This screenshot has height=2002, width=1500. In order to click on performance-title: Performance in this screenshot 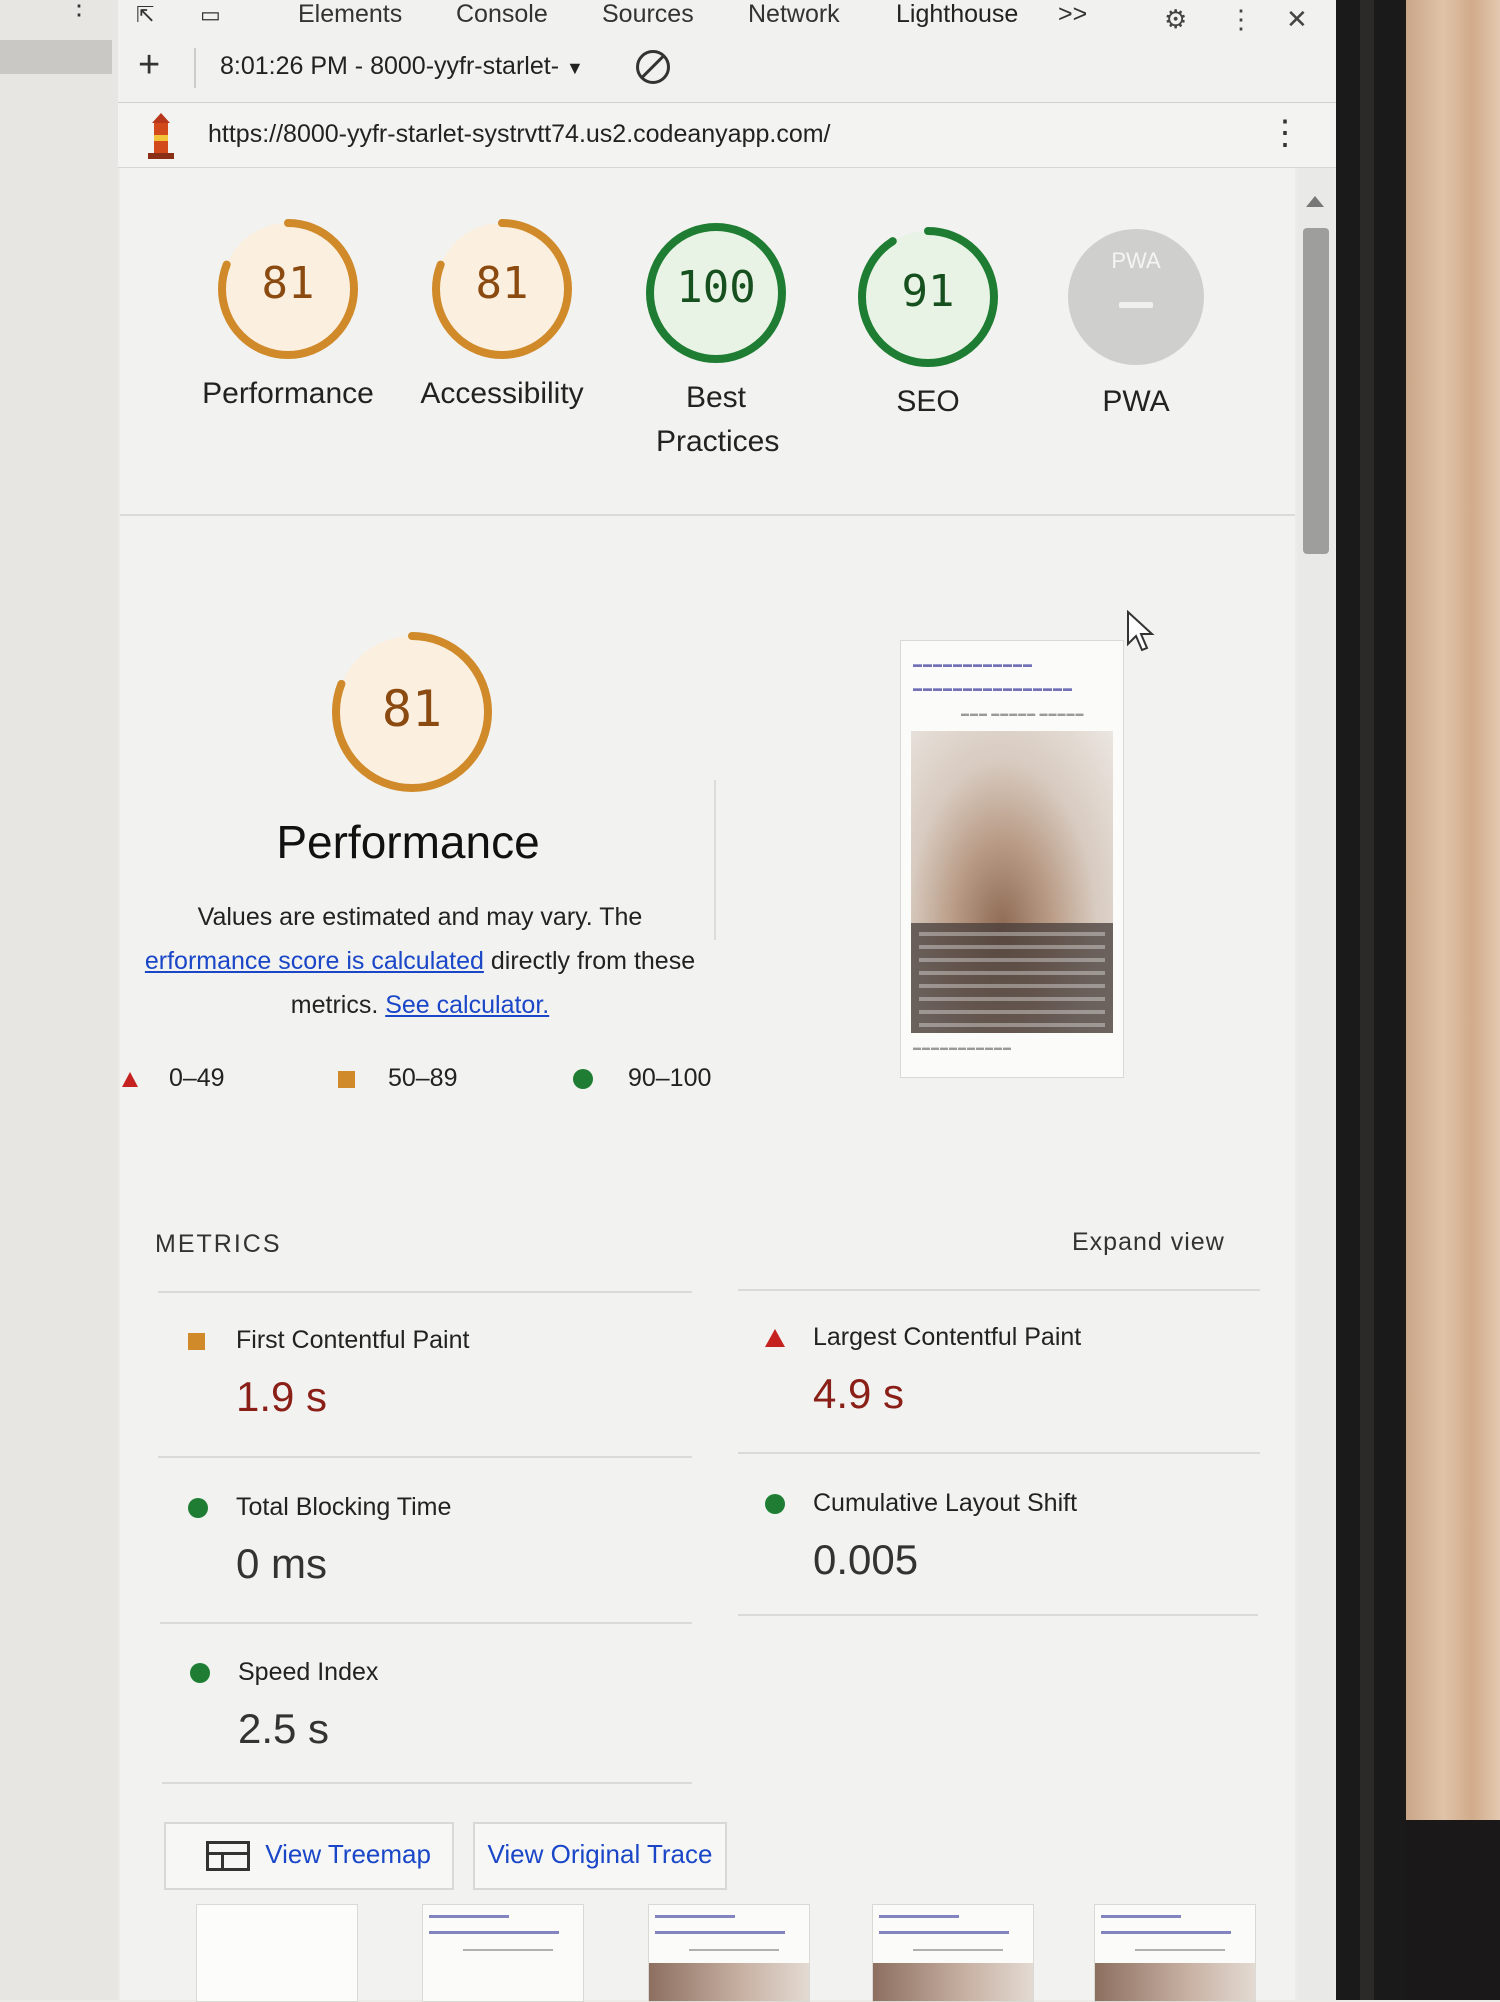, I will do `click(408, 842)`.